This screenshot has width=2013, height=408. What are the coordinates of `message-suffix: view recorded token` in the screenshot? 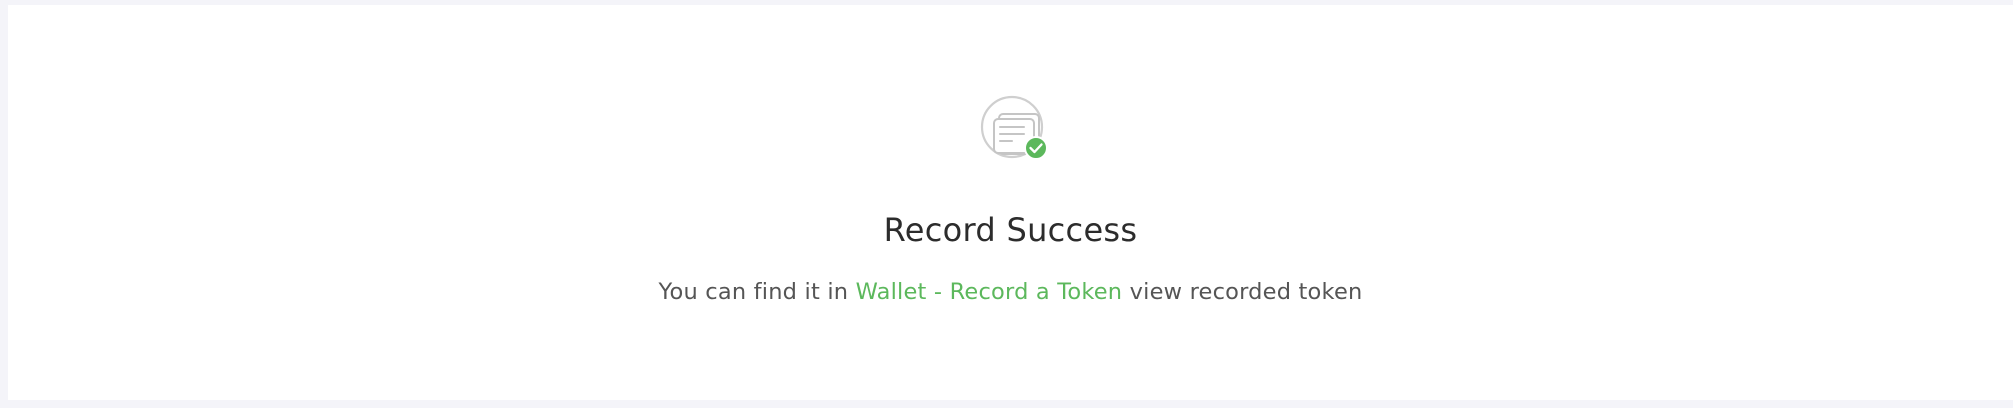 It's located at (1242, 292).